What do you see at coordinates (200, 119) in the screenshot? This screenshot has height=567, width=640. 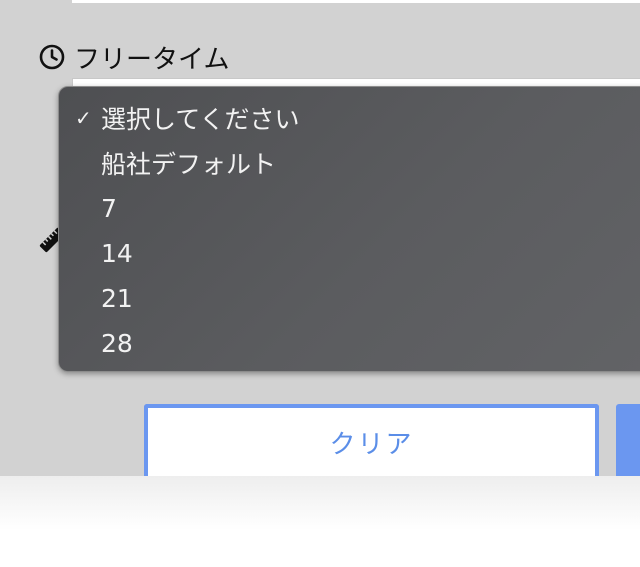 I see `dropdown-option-label: 選択してください` at bounding box center [200, 119].